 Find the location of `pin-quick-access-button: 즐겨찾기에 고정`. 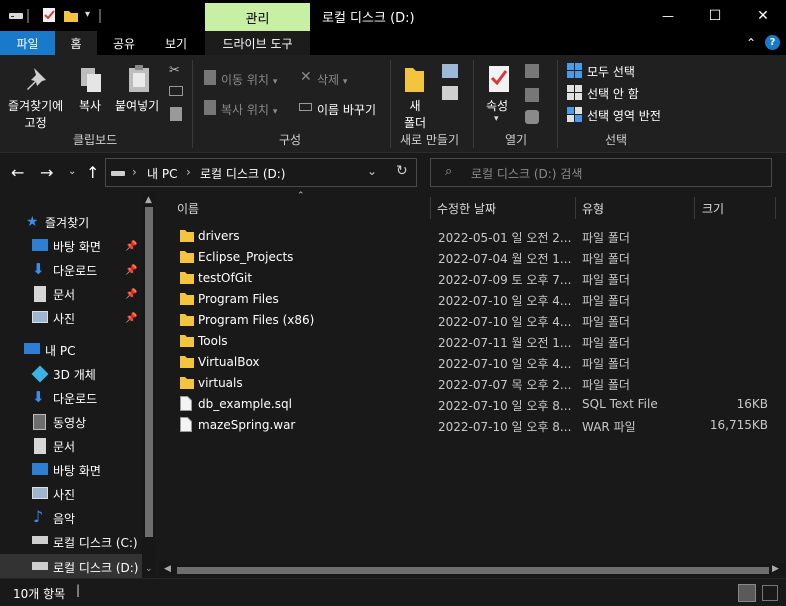

pin-quick-access-button: 즐겨찾기에 고정 is located at coordinates (35, 114).